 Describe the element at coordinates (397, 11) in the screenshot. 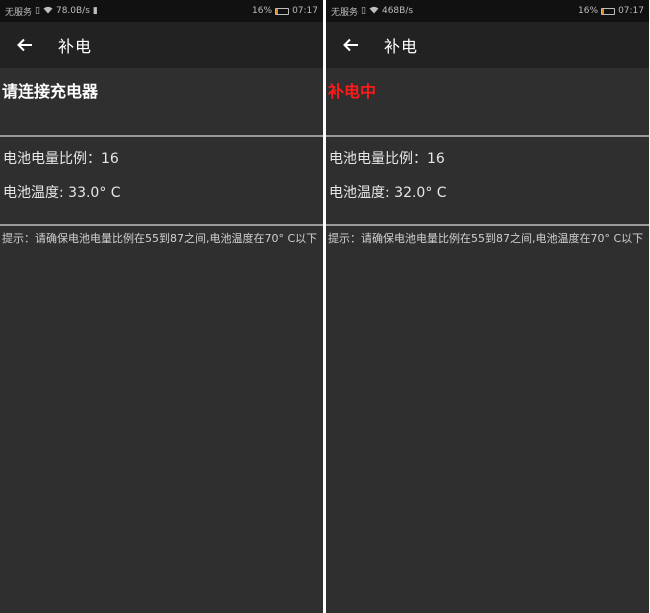

I see `network-speed: 468B/s` at that location.